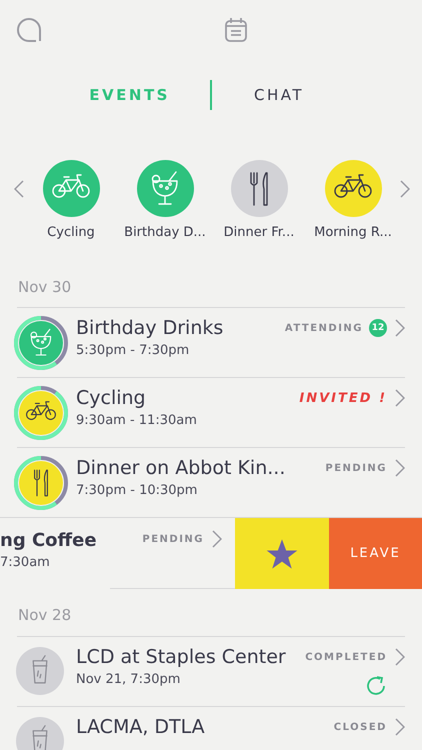 This screenshot has height=750, width=422. I want to click on date-header: Nov 28, so click(45, 615).